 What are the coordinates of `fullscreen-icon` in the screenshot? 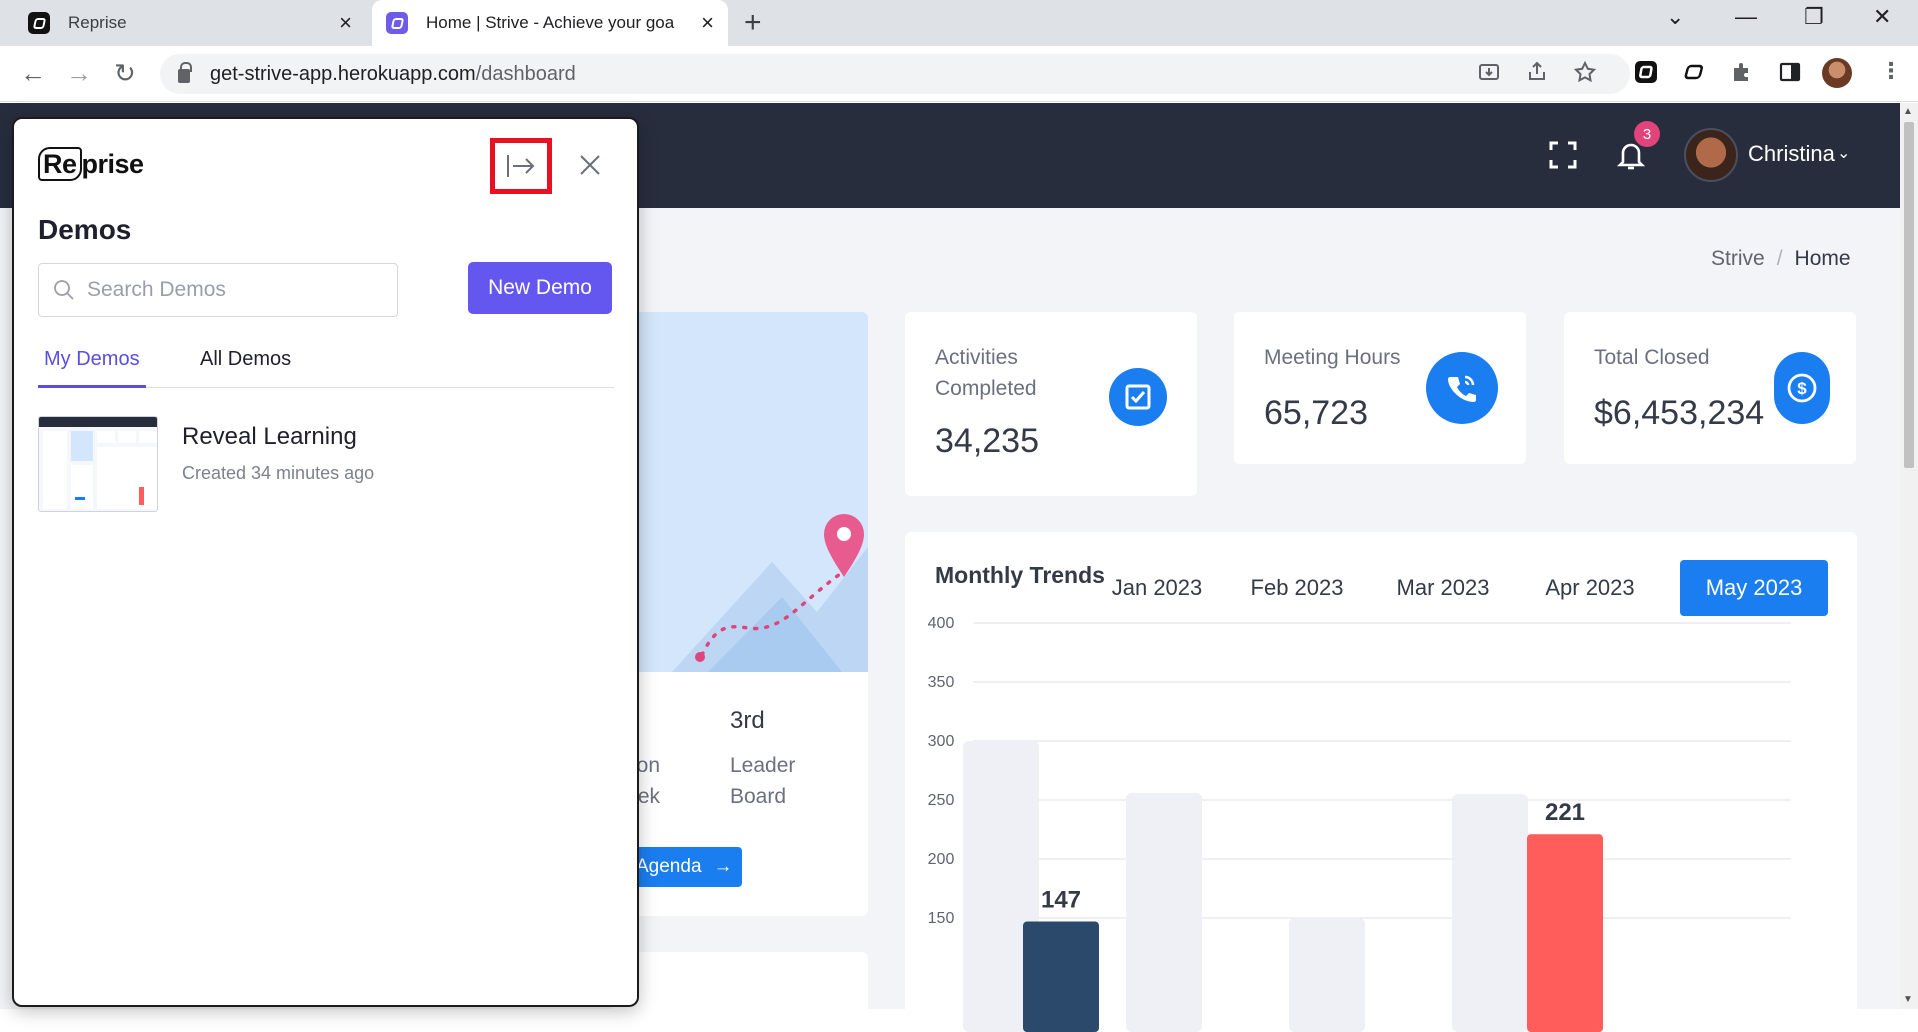 It's located at (1563, 155).